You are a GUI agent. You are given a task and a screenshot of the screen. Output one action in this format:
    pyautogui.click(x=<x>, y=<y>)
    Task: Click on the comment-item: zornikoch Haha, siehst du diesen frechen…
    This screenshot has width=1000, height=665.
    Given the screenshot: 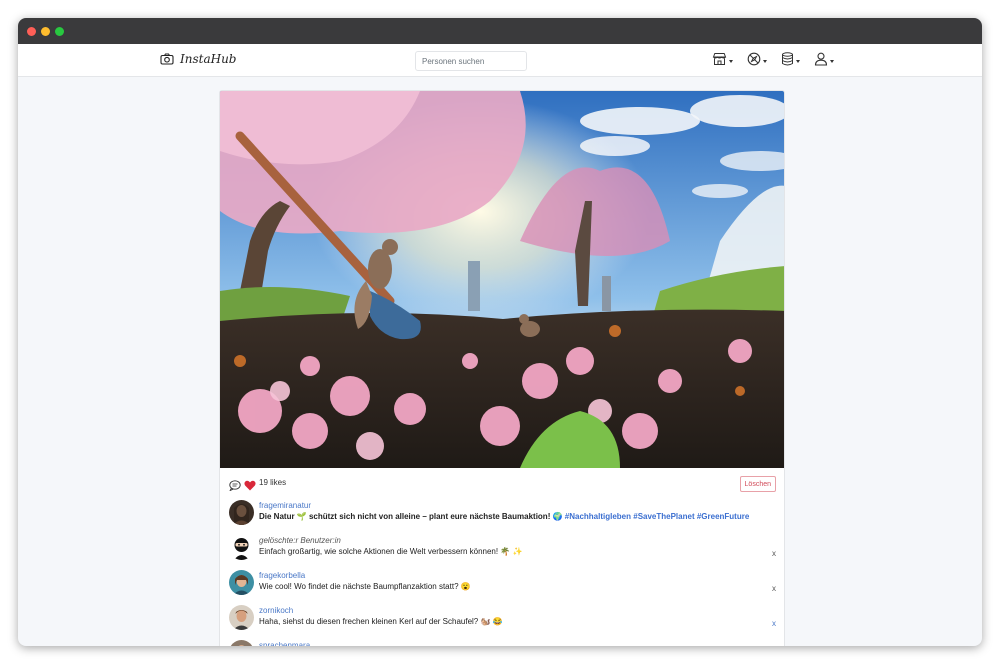 What is the action you would take?
    pyautogui.click(x=502, y=620)
    